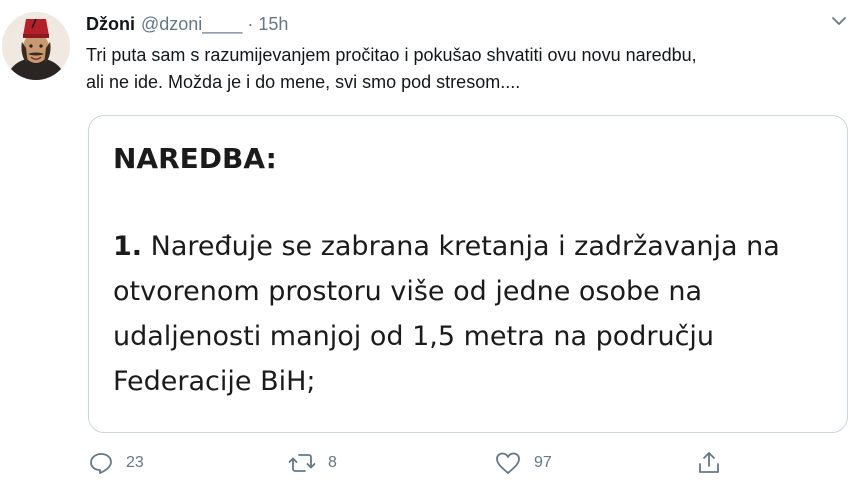 The image size is (861, 483). What do you see at coordinates (508, 463) in the screenshot?
I see `heart-icon` at bounding box center [508, 463].